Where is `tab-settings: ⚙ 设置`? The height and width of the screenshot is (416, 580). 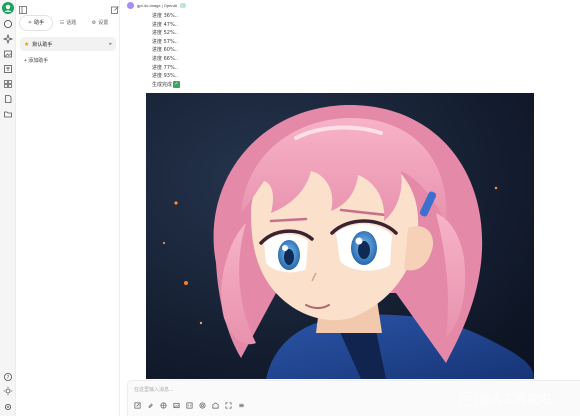
tab-settings: ⚙ 设置 is located at coordinates (100, 23).